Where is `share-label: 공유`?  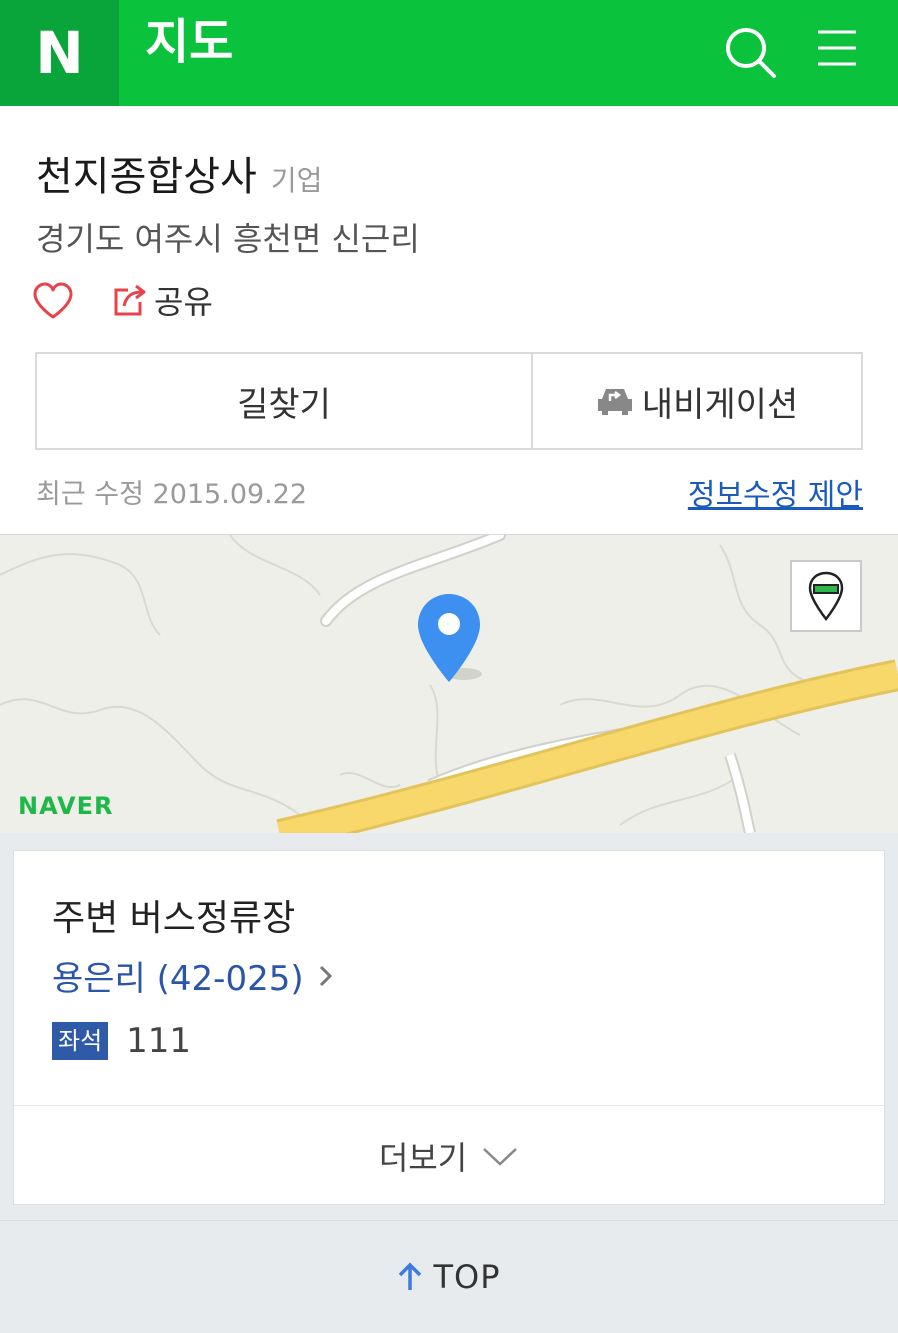 share-label: 공유 is located at coordinates (183, 302).